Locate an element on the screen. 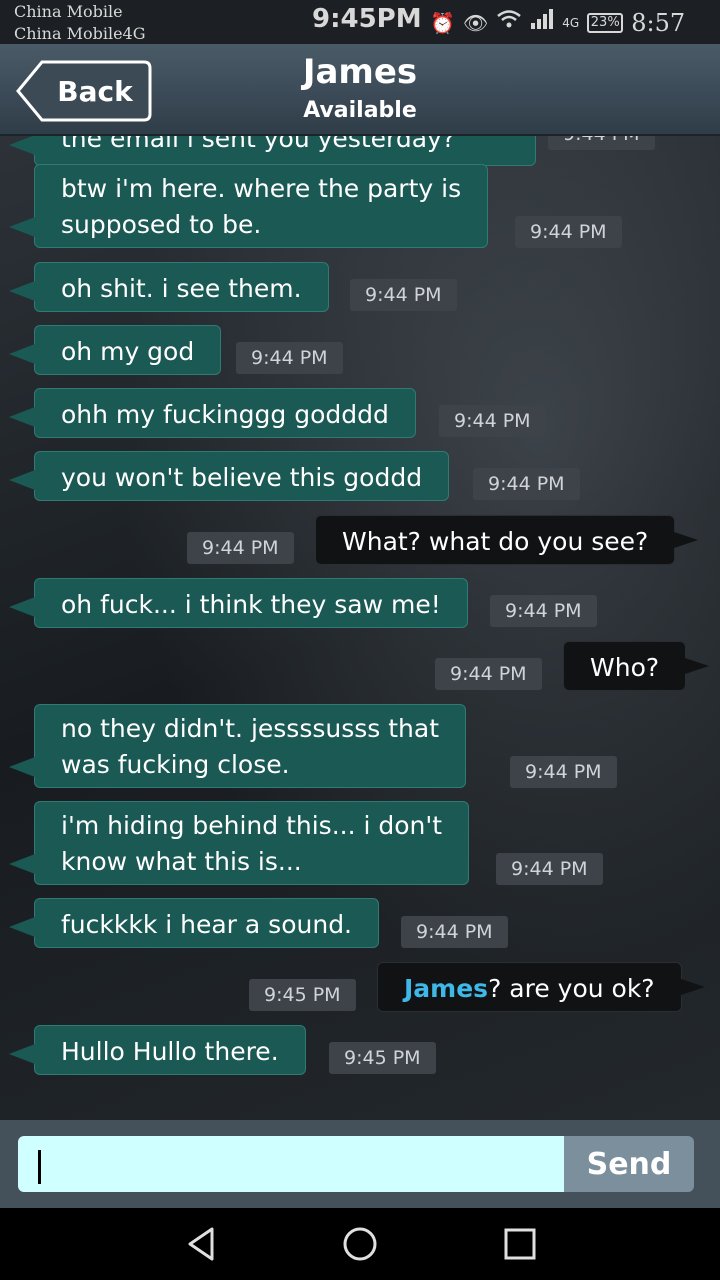  system-nav-bar is located at coordinates (360, 1244).